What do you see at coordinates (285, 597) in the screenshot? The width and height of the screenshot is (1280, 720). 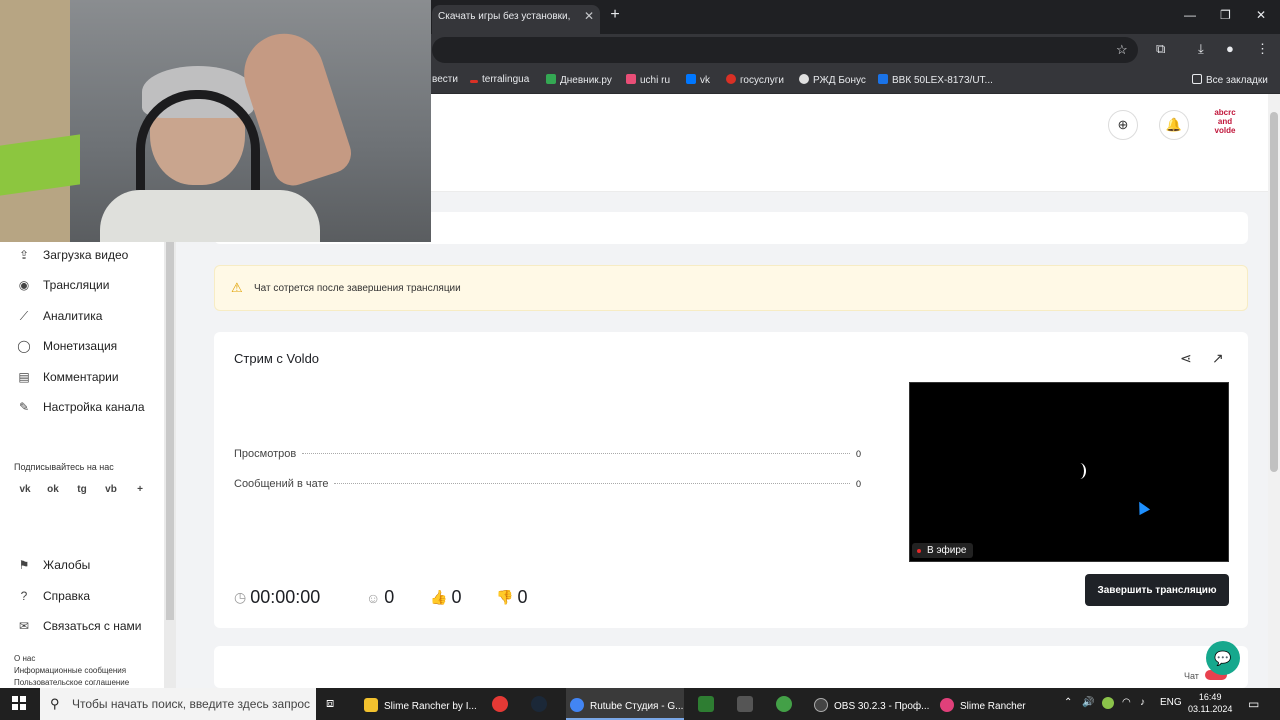 I see `duration-value: 00:00:00` at bounding box center [285, 597].